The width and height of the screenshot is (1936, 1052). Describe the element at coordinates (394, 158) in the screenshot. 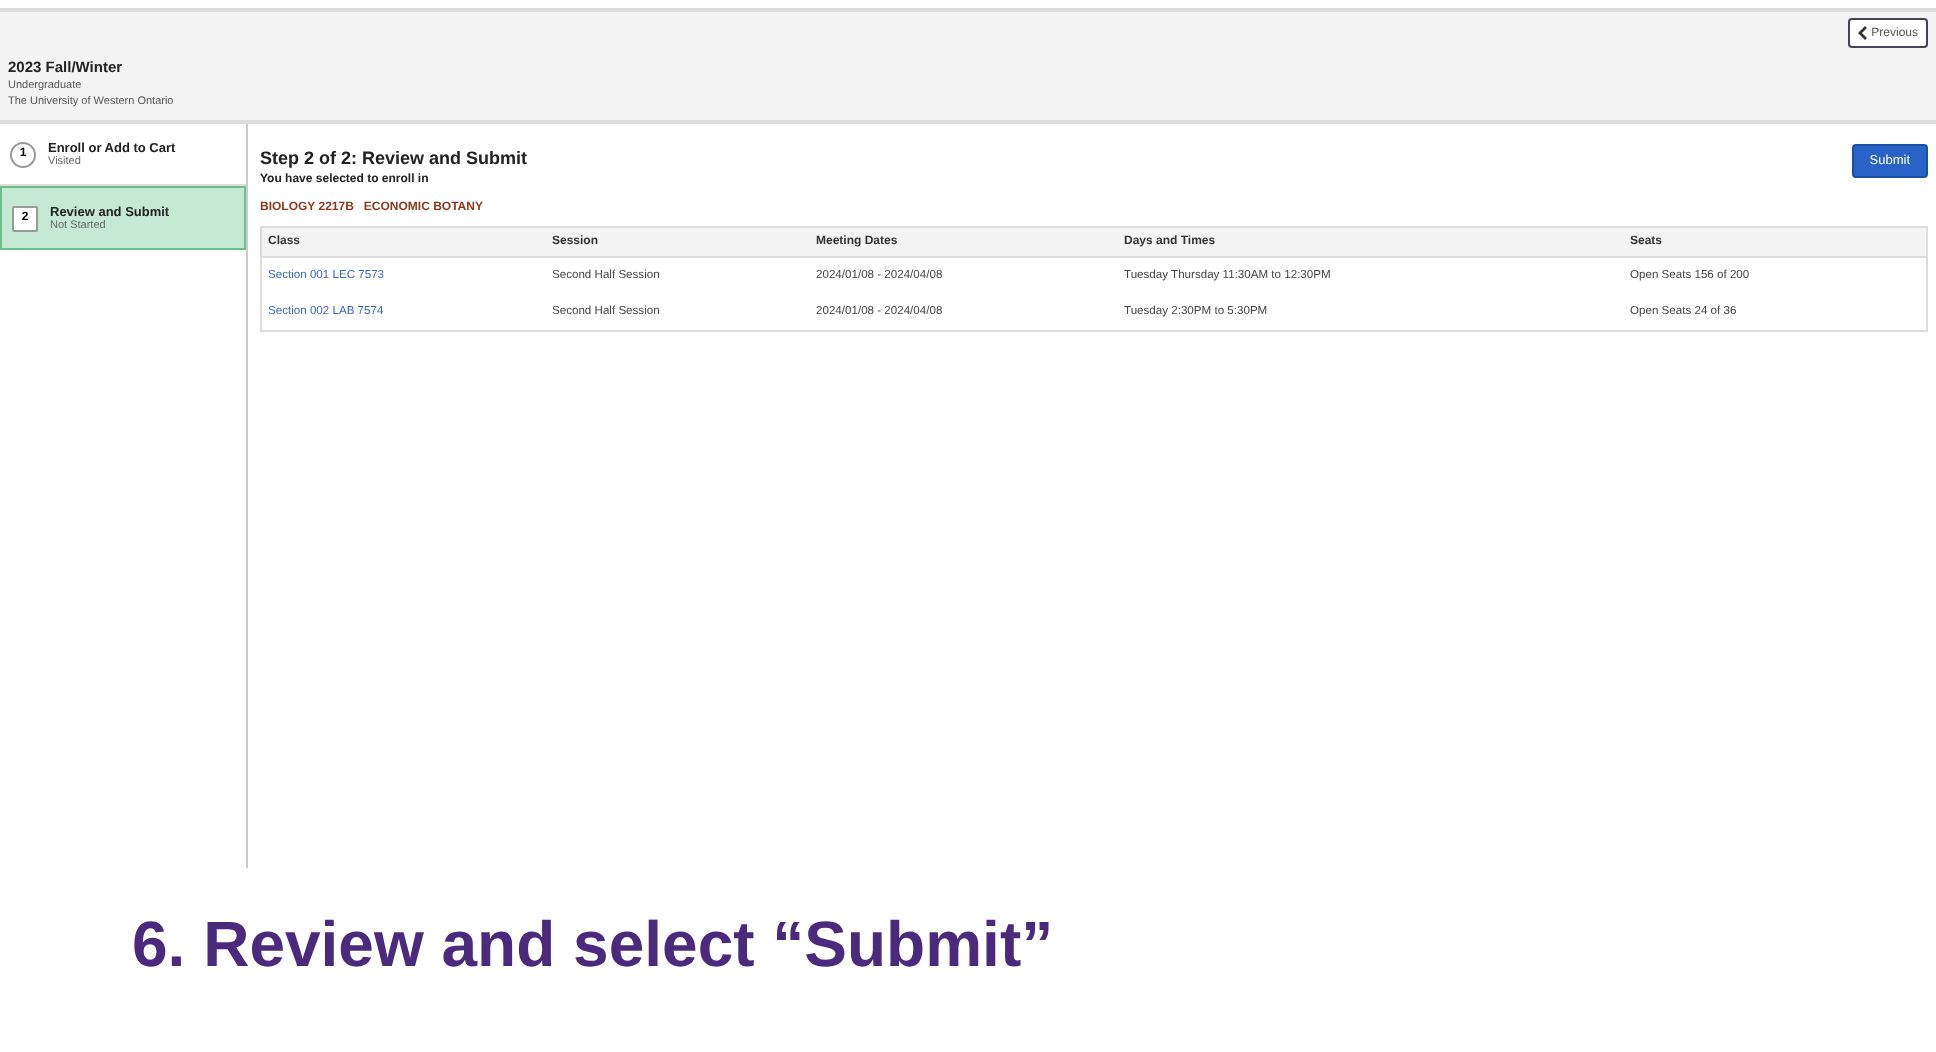

I see `step-heading: Step 2 of 2: Review and Submit` at that location.